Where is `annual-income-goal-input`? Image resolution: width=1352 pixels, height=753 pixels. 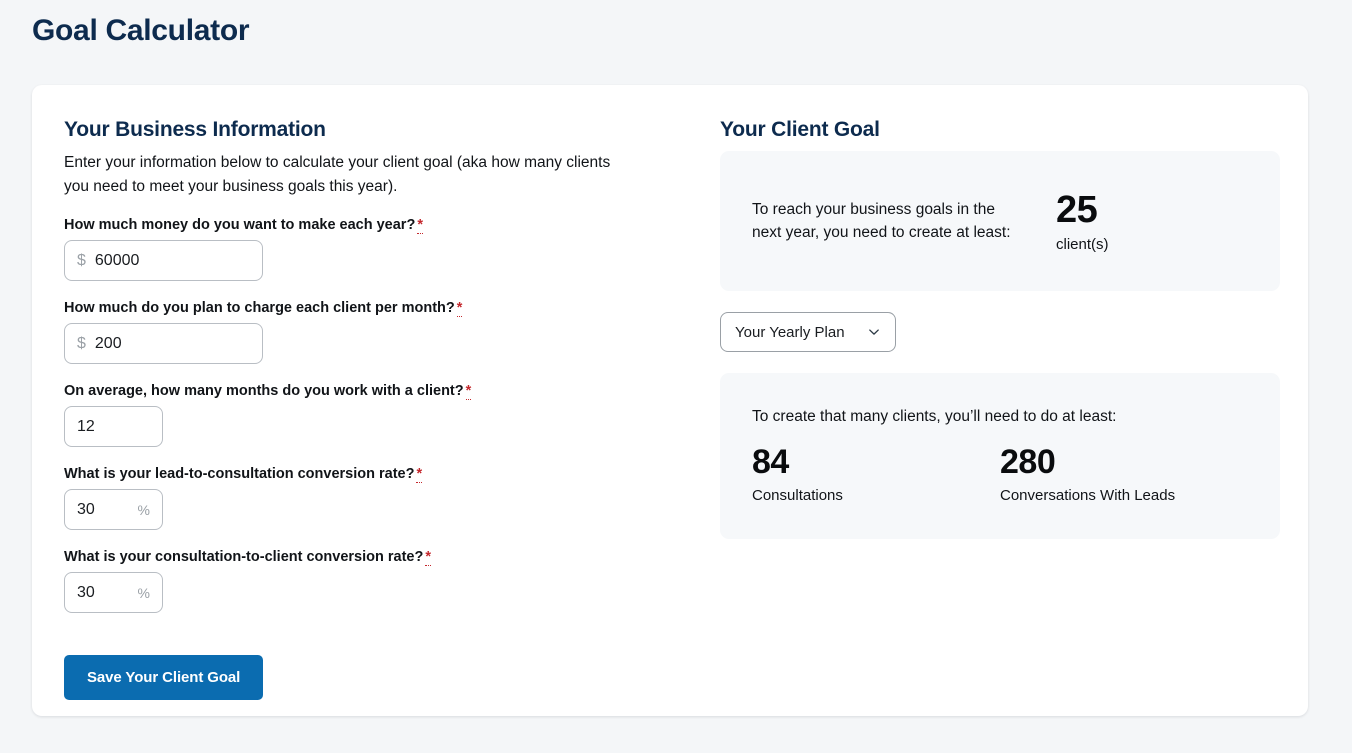 annual-income-goal-input is located at coordinates (172, 260).